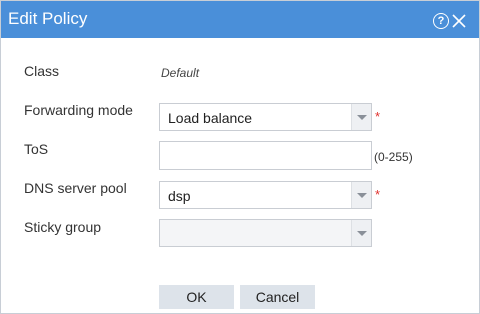 This screenshot has width=480, height=314. I want to click on tos-input, so click(265, 155).